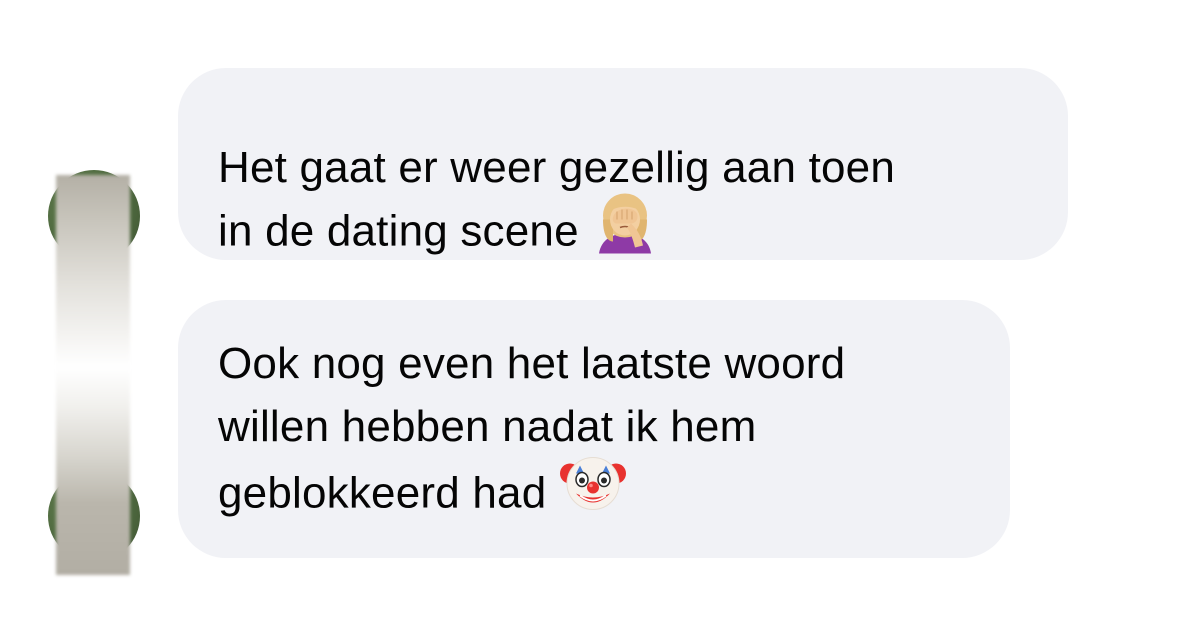 The height and width of the screenshot is (630, 1200). Describe the element at coordinates (93, 375) in the screenshot. I see `censor-blur-overlay` at that location.